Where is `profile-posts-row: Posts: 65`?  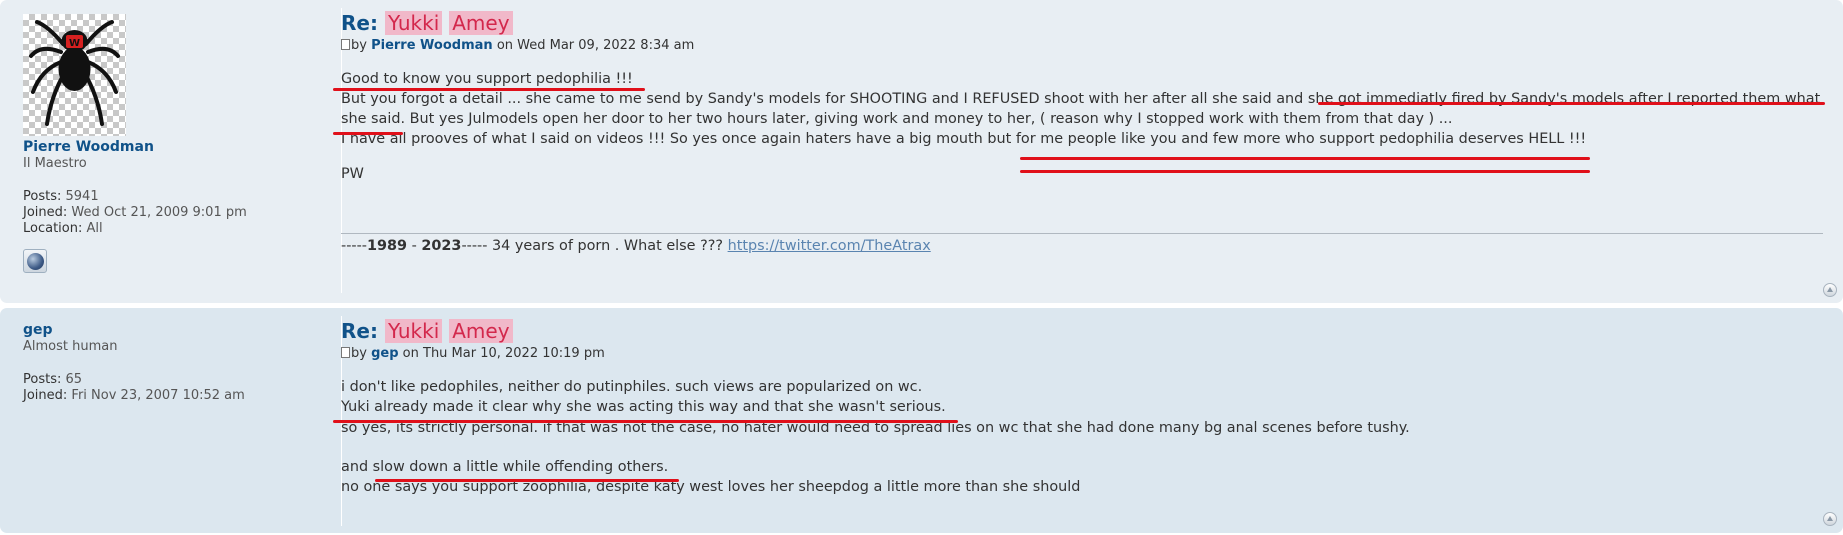 profile-posts-row: Posts: 65 is located at coordinates (168, 380).